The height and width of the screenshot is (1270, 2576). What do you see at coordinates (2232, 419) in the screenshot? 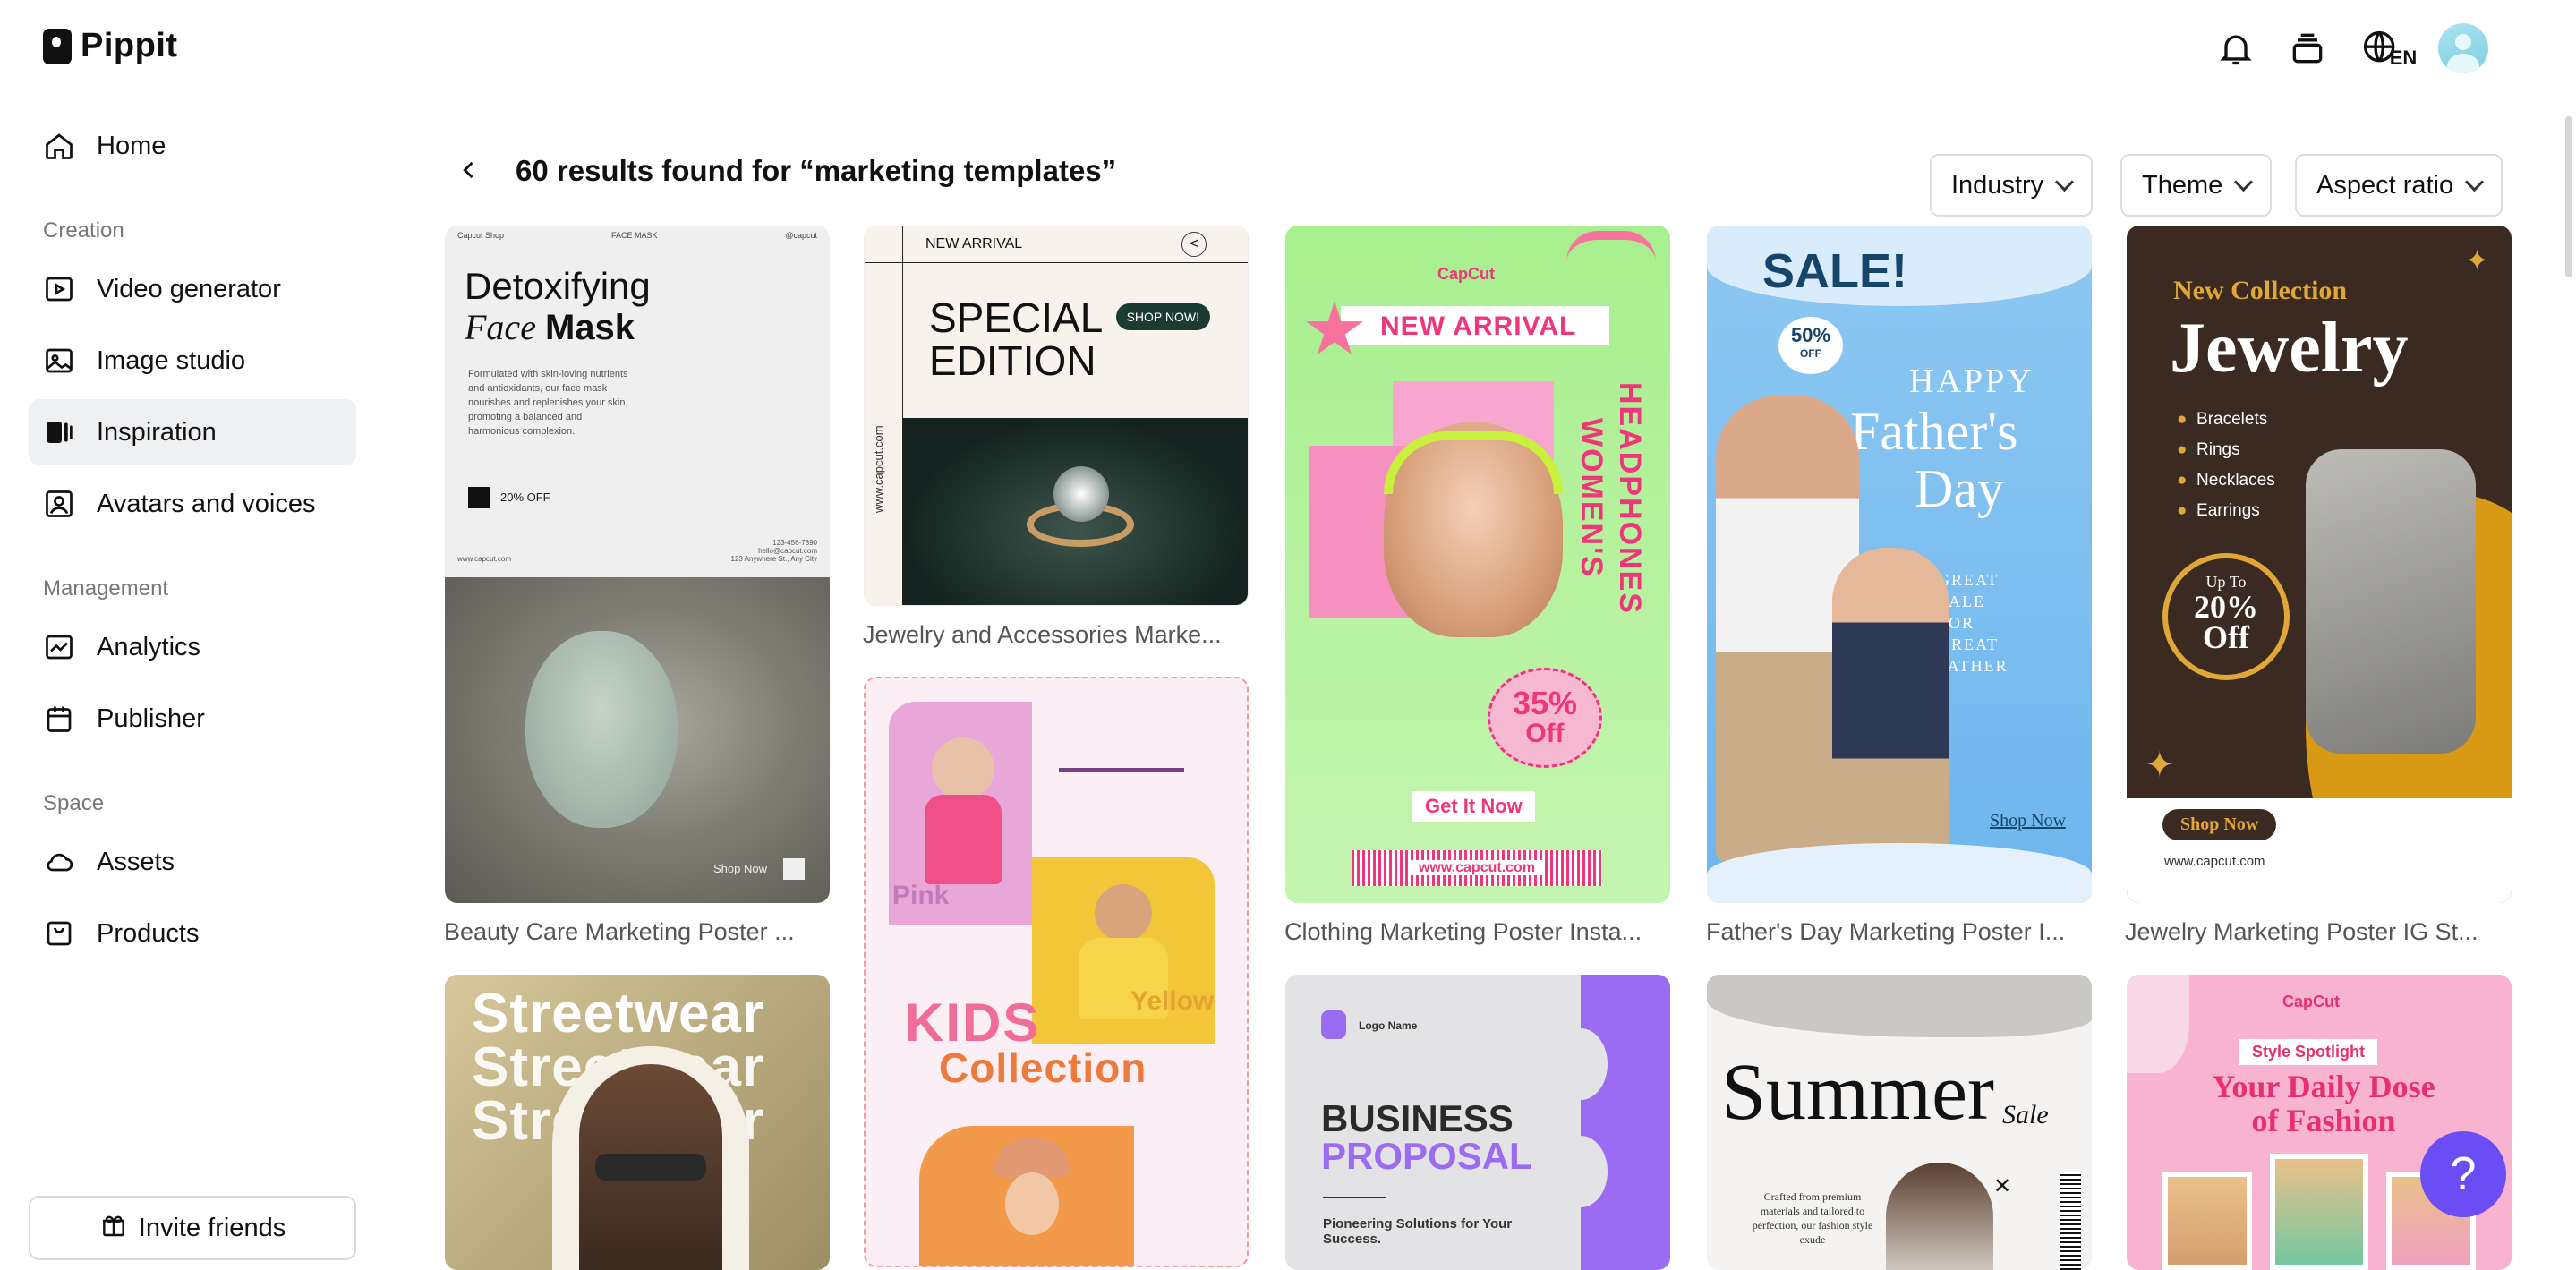
I see `list-item: Bracelets` at bounding box center [2232, 419].